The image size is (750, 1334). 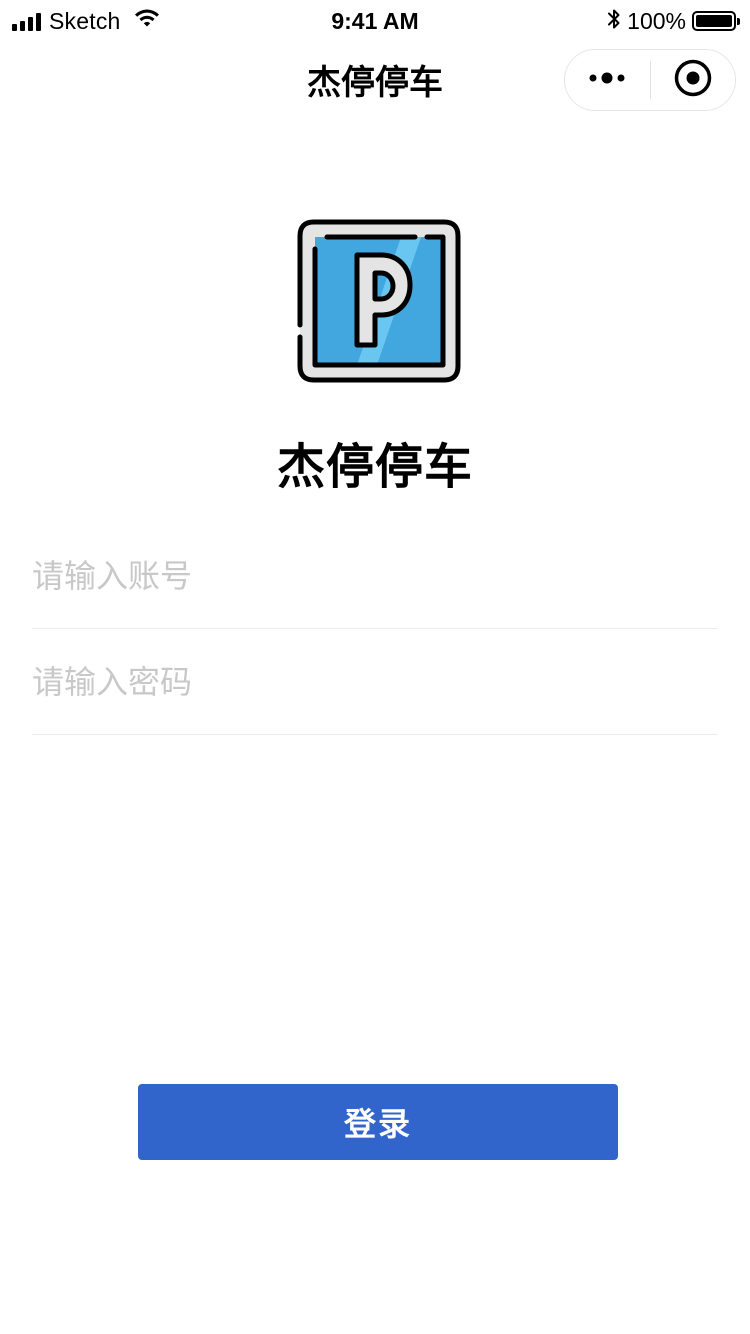 I want to click on close-target-icon, so click(x=693, y=80).